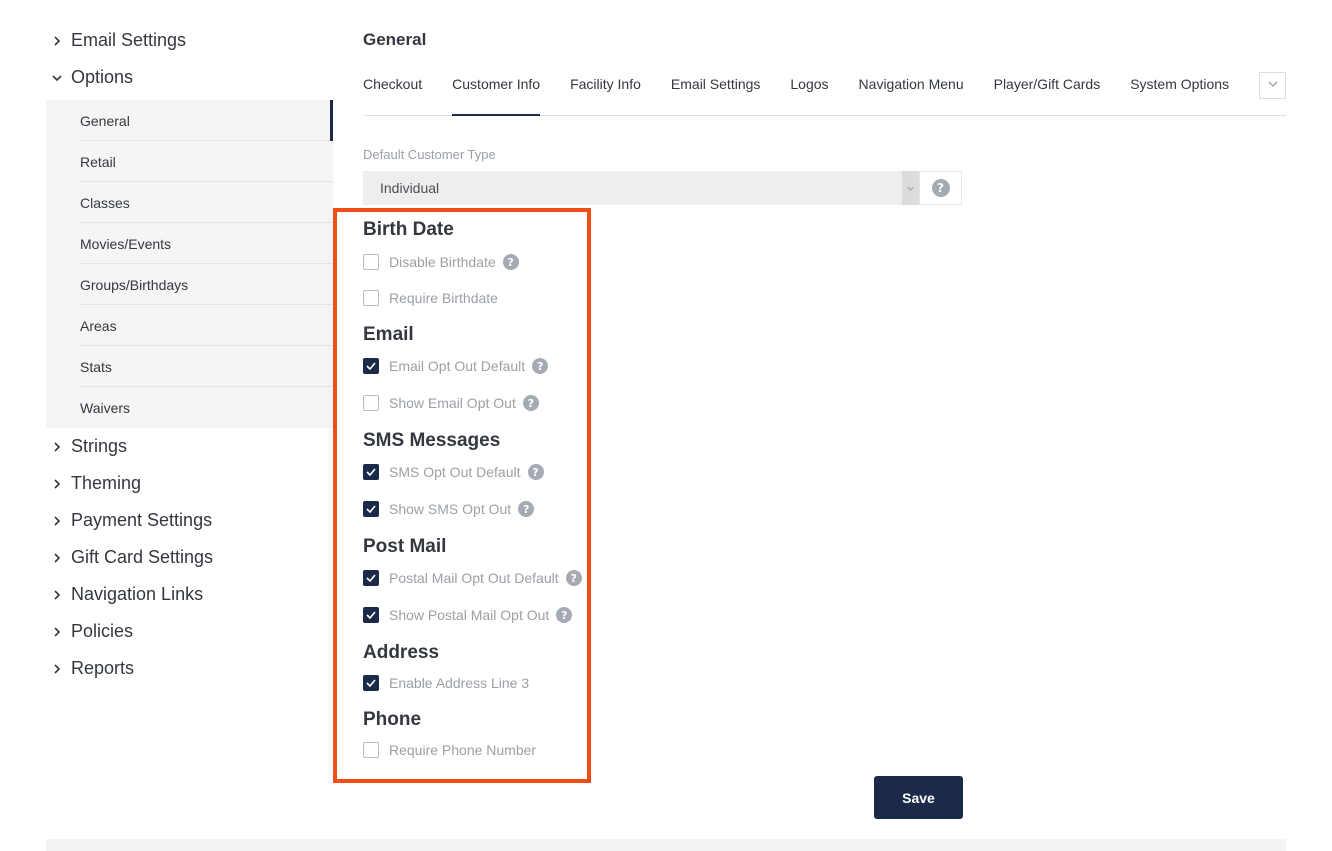  What do you see at coordinates (401, 652) in the screenshot?
I see `address-heading: Address` at bounding box center [401, 652].